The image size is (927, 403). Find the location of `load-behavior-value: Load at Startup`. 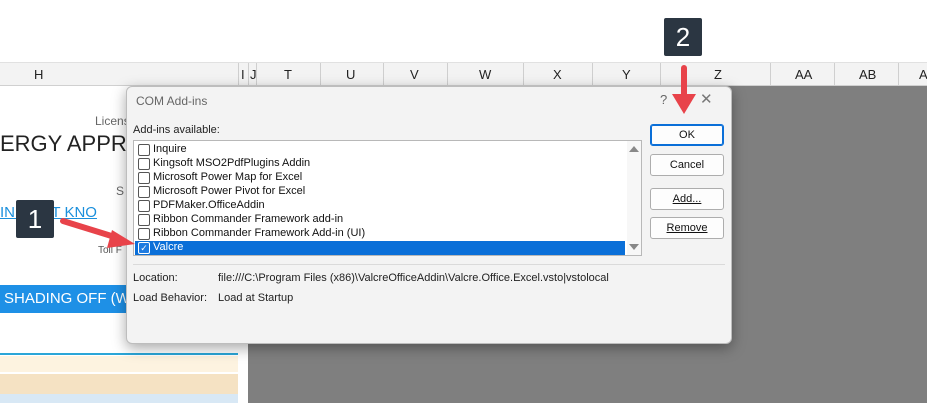

load-behavior-value: Load at Startup is located at coordinates (256, 298).